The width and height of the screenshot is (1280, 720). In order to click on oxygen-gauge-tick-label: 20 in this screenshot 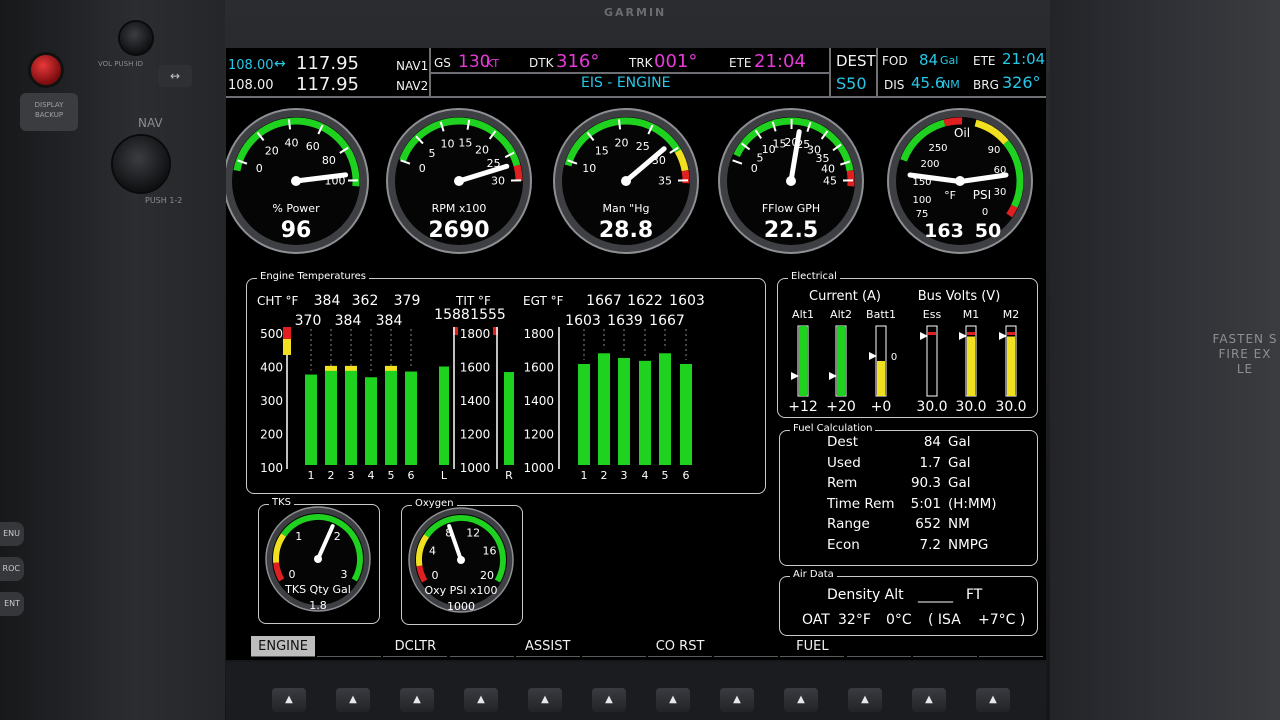, I will do `click(487, 575)`.